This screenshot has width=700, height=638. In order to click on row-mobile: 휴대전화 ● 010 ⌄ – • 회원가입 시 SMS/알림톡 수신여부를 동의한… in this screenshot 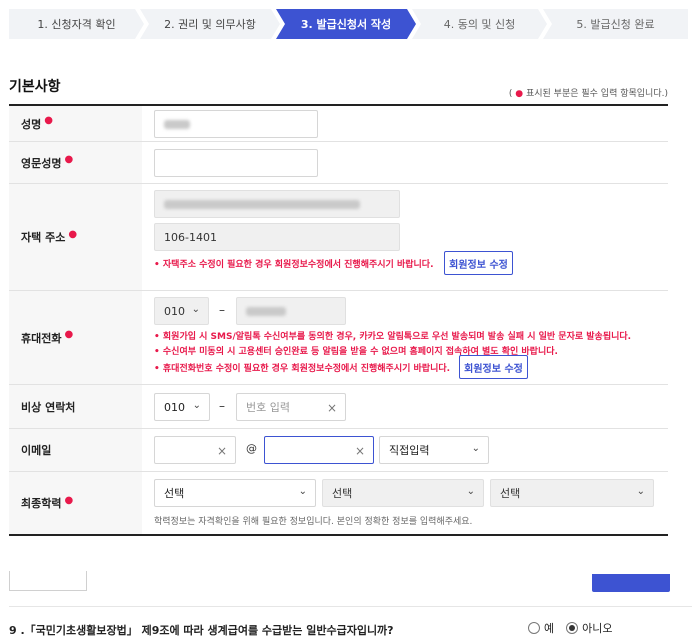, I will do `click(338, 338)`.